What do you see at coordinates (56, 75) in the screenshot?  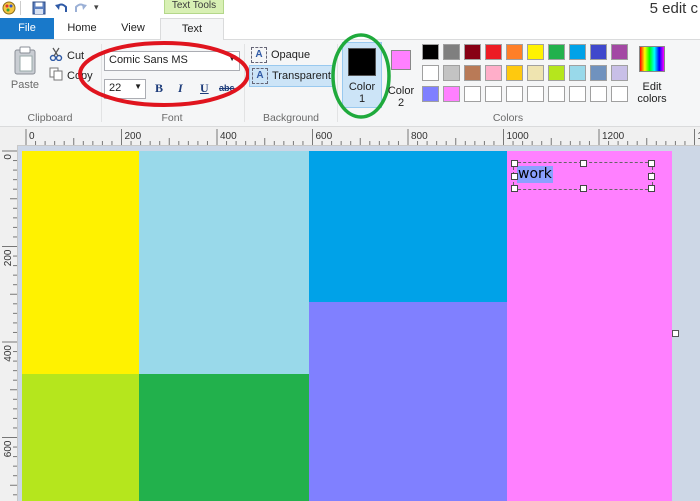 I see `copy-icon` at bounding box center [56, 75].